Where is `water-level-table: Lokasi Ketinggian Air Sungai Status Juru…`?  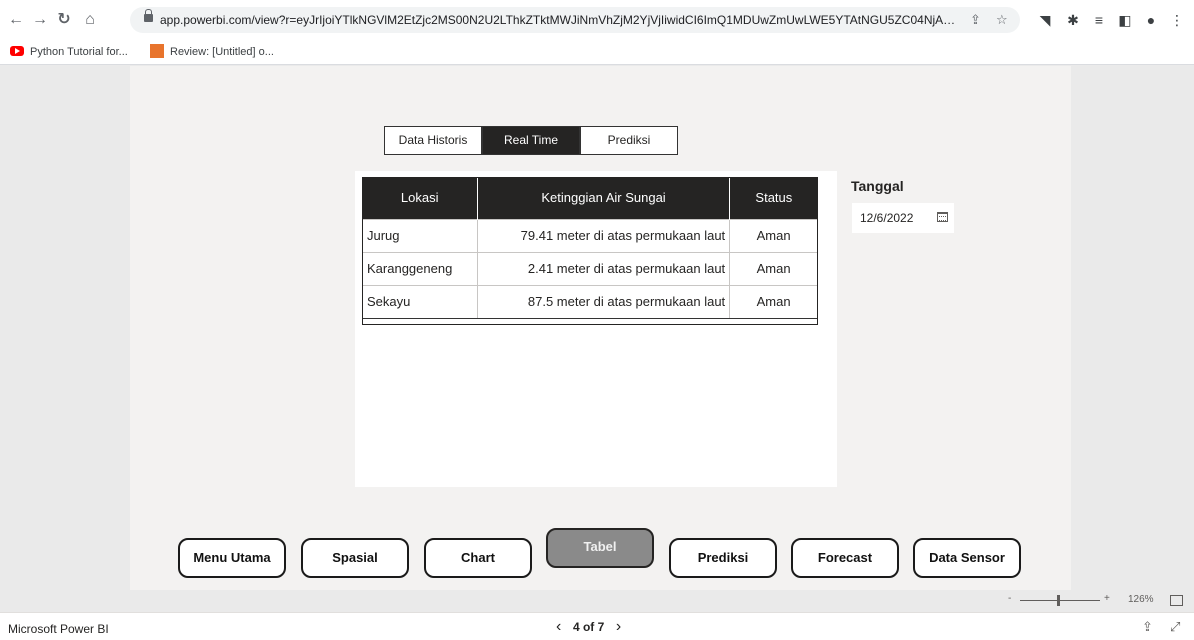
water-level-table: Lokasi Ketinggian Air Sungai Status Juru… is located at coordinates (590, 248).